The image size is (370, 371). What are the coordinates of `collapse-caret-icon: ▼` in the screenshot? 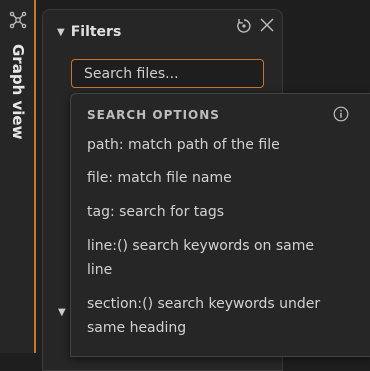 It's located at (61, 32).